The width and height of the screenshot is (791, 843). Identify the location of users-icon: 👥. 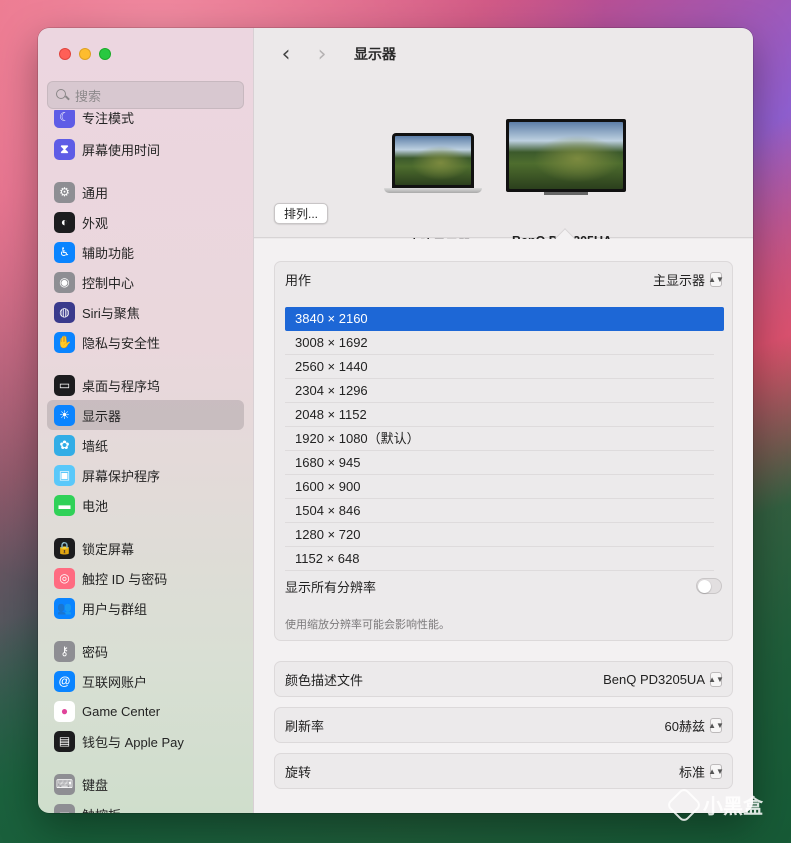
(64, 608).